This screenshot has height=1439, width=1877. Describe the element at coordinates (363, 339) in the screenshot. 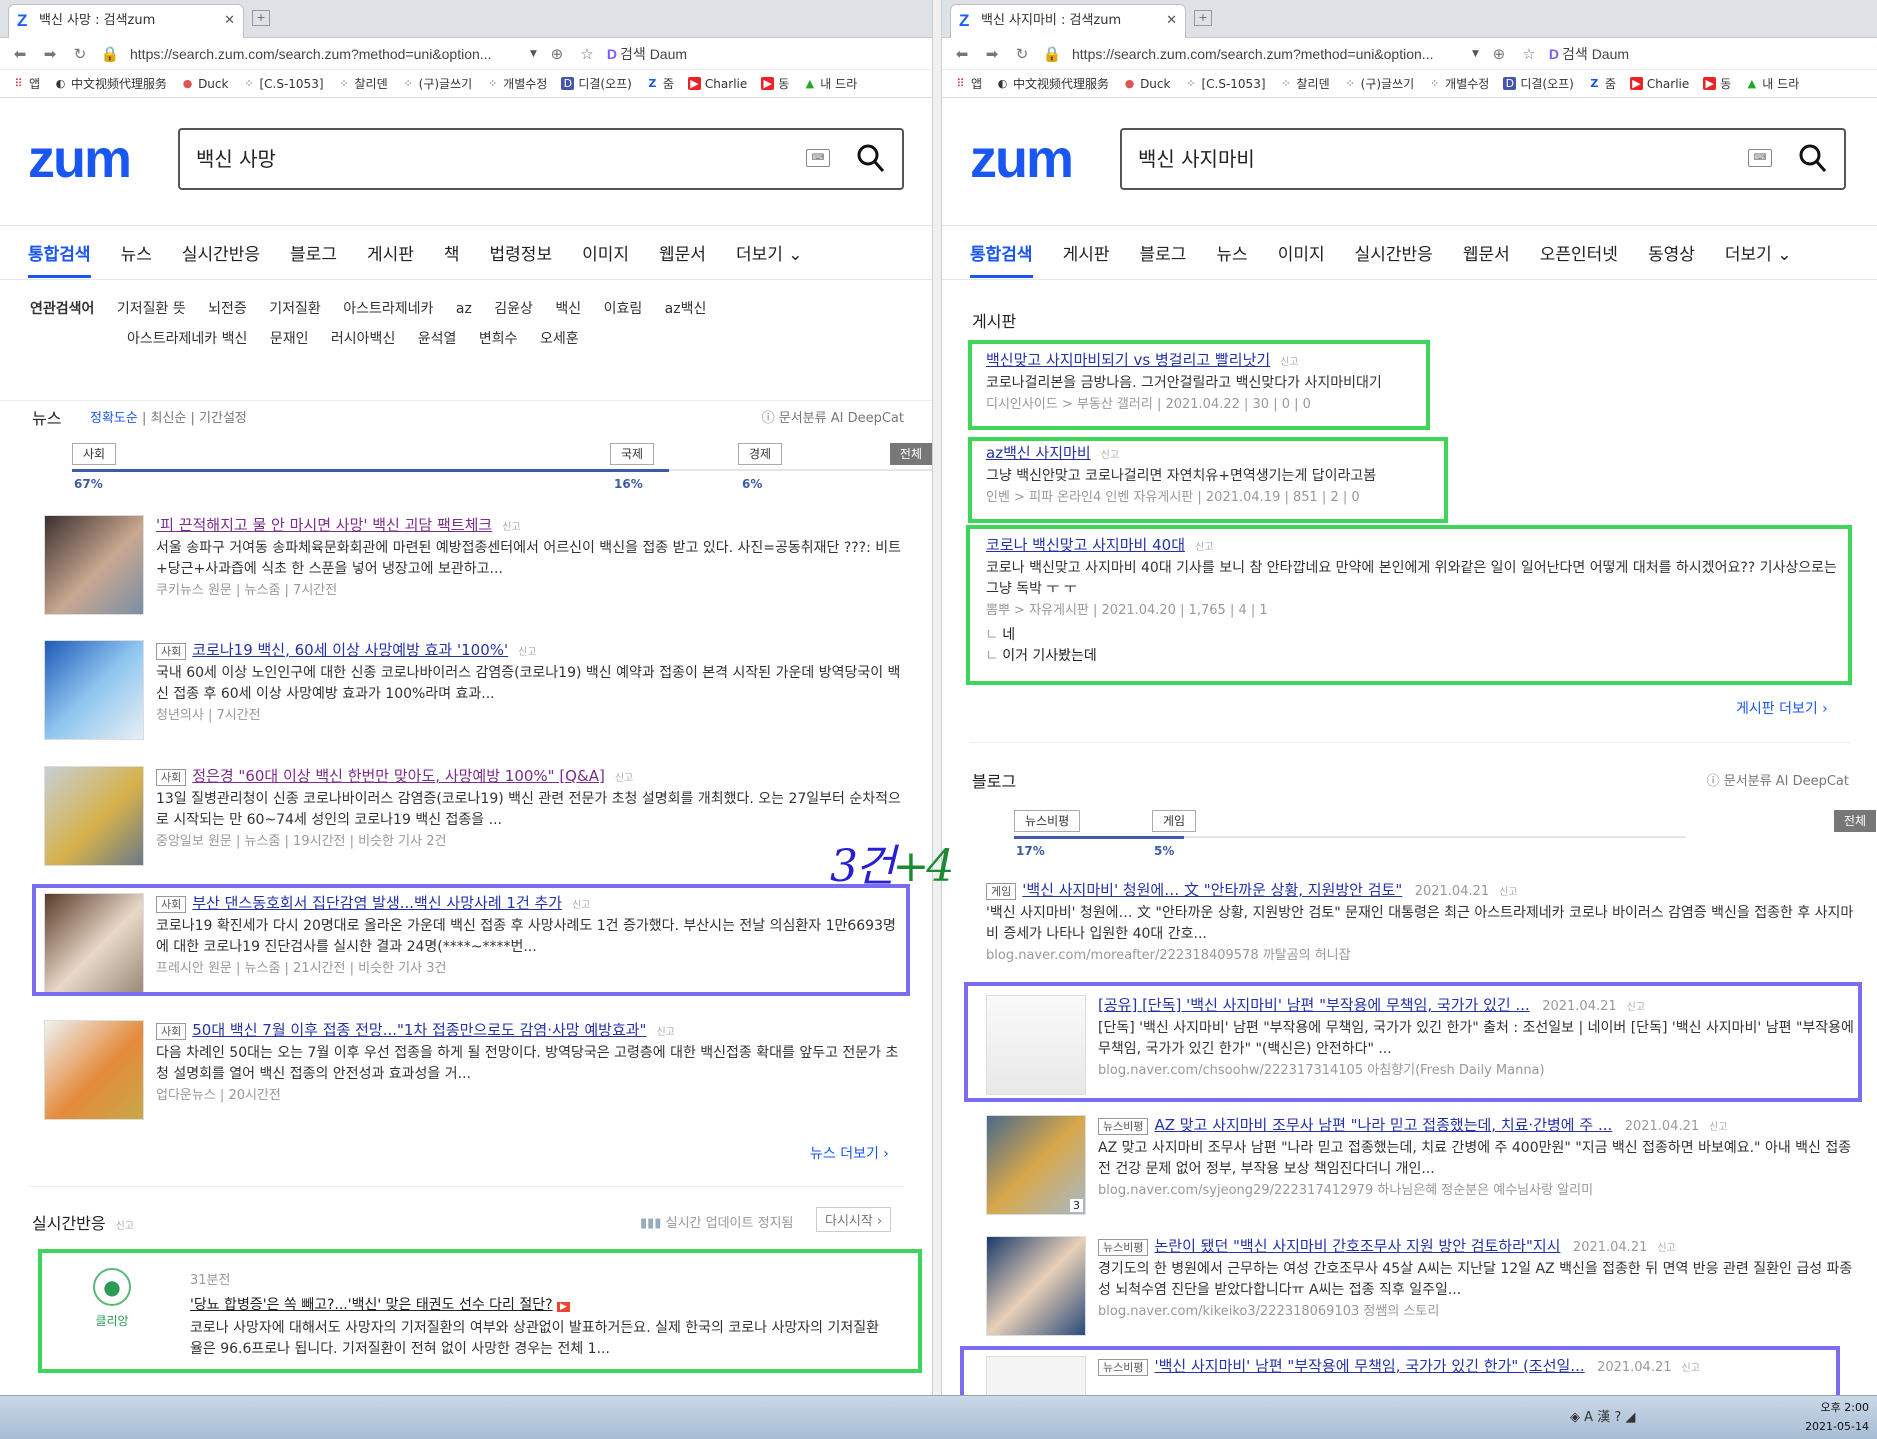

I see `related-keyword: 러시아백신` at that location.